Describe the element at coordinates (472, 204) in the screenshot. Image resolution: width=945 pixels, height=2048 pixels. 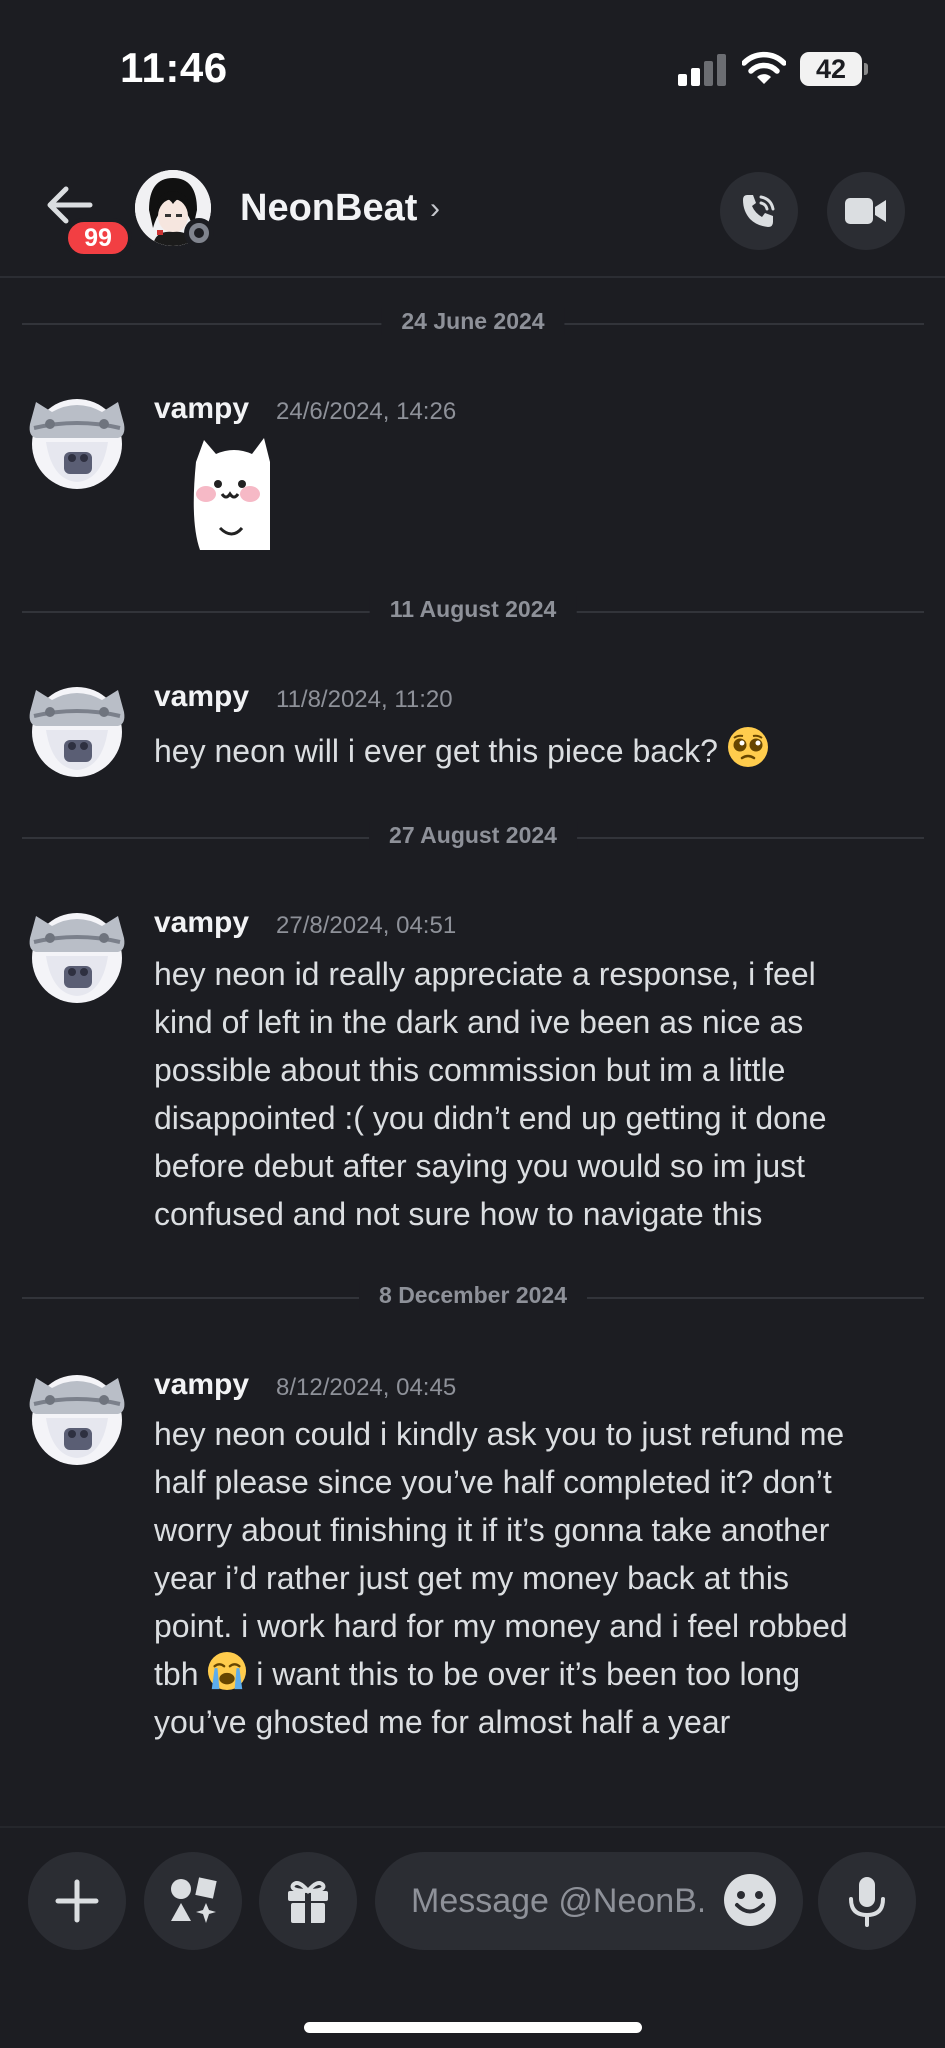
I see `dm-header: 99 NeonBeat ›` at that location.